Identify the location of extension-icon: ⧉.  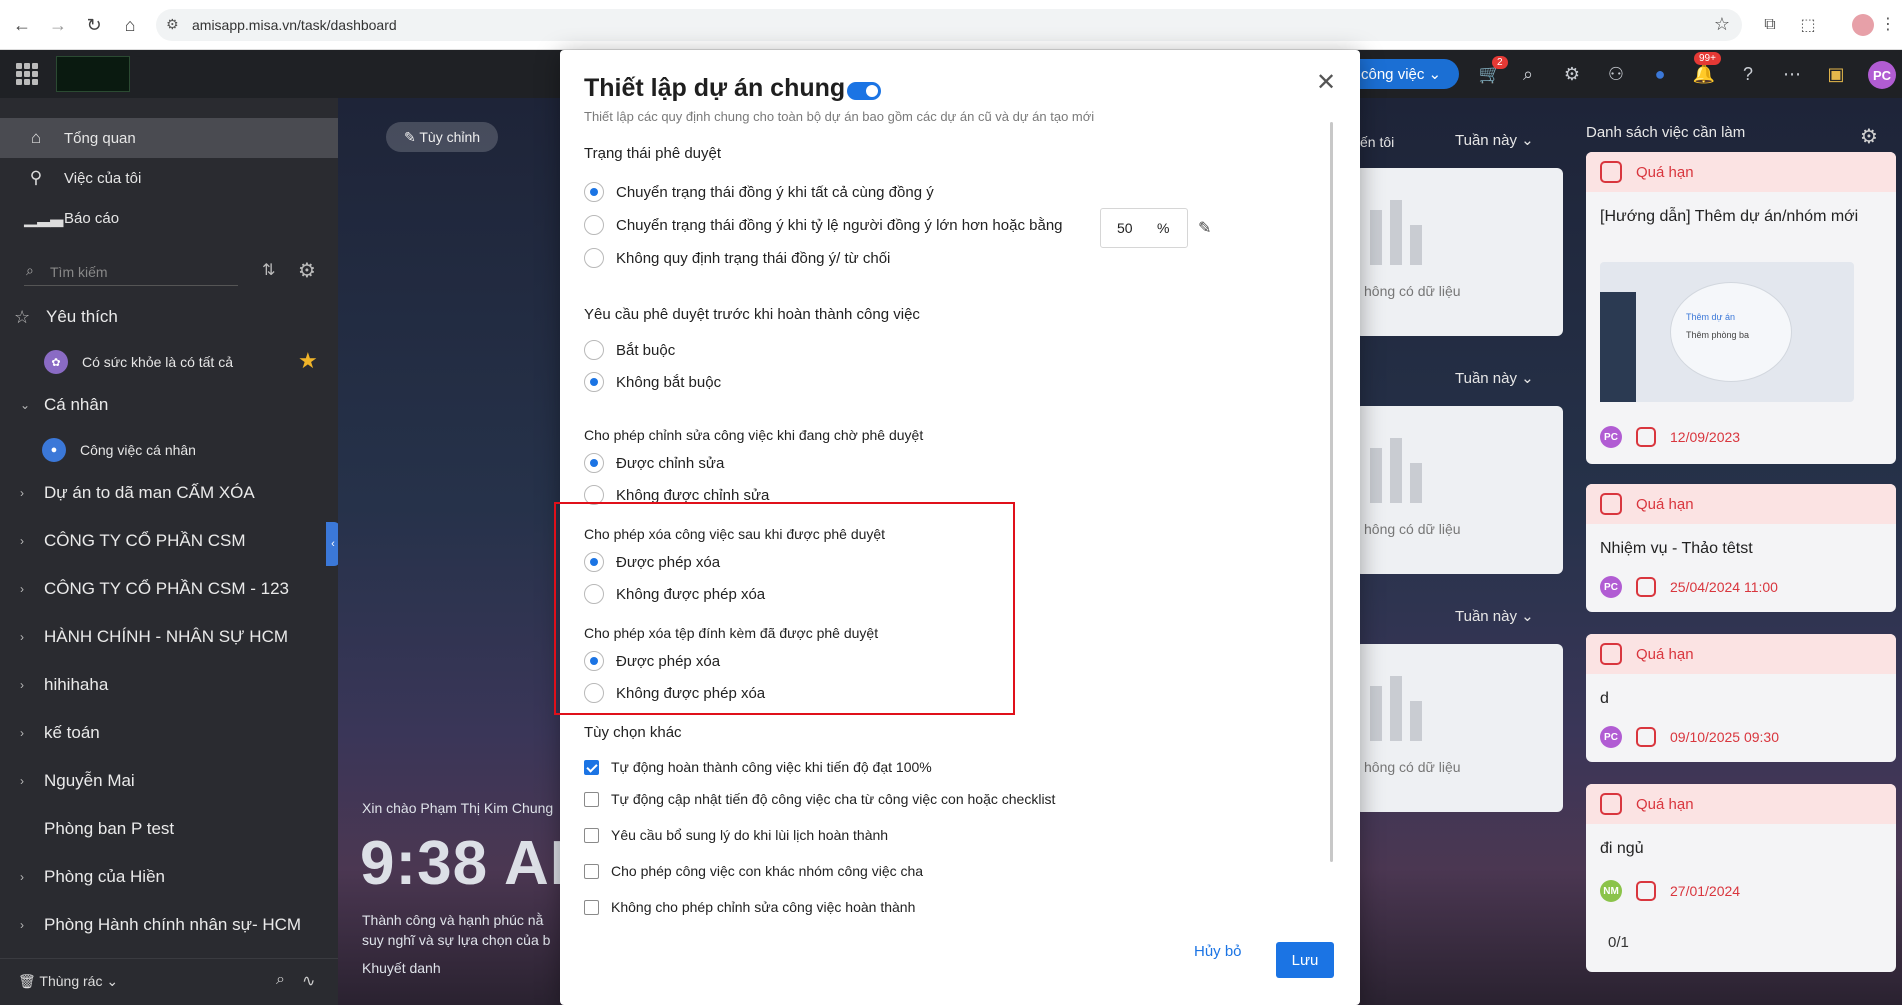
(1770, 25).